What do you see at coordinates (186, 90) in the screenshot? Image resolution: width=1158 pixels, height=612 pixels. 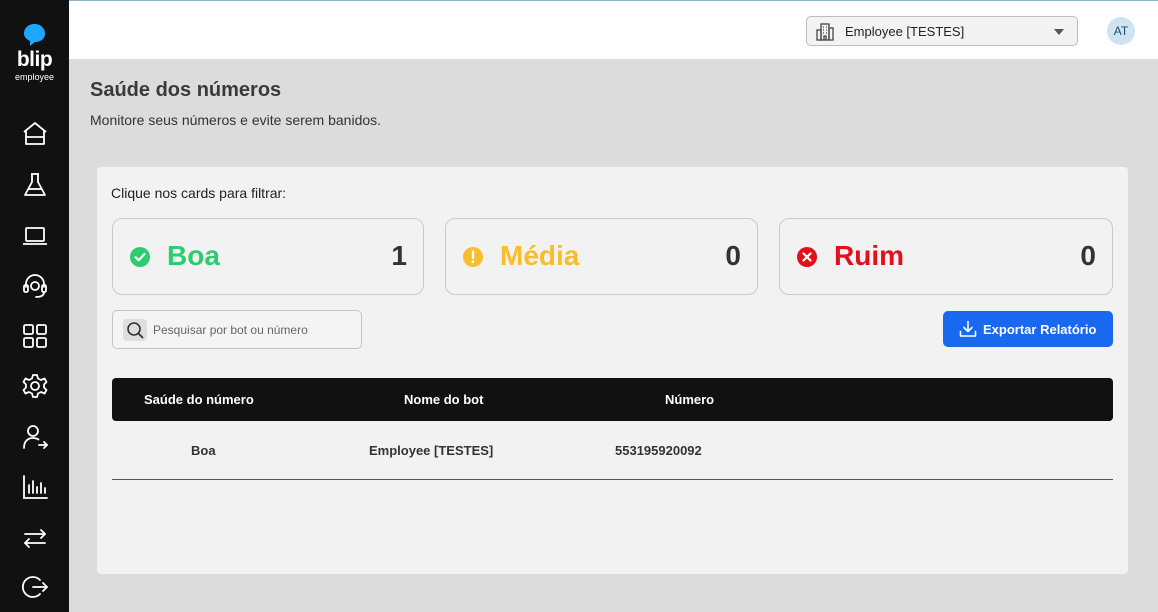 I see `page-title: Saúde dos números` at bounding box center [186, 90].